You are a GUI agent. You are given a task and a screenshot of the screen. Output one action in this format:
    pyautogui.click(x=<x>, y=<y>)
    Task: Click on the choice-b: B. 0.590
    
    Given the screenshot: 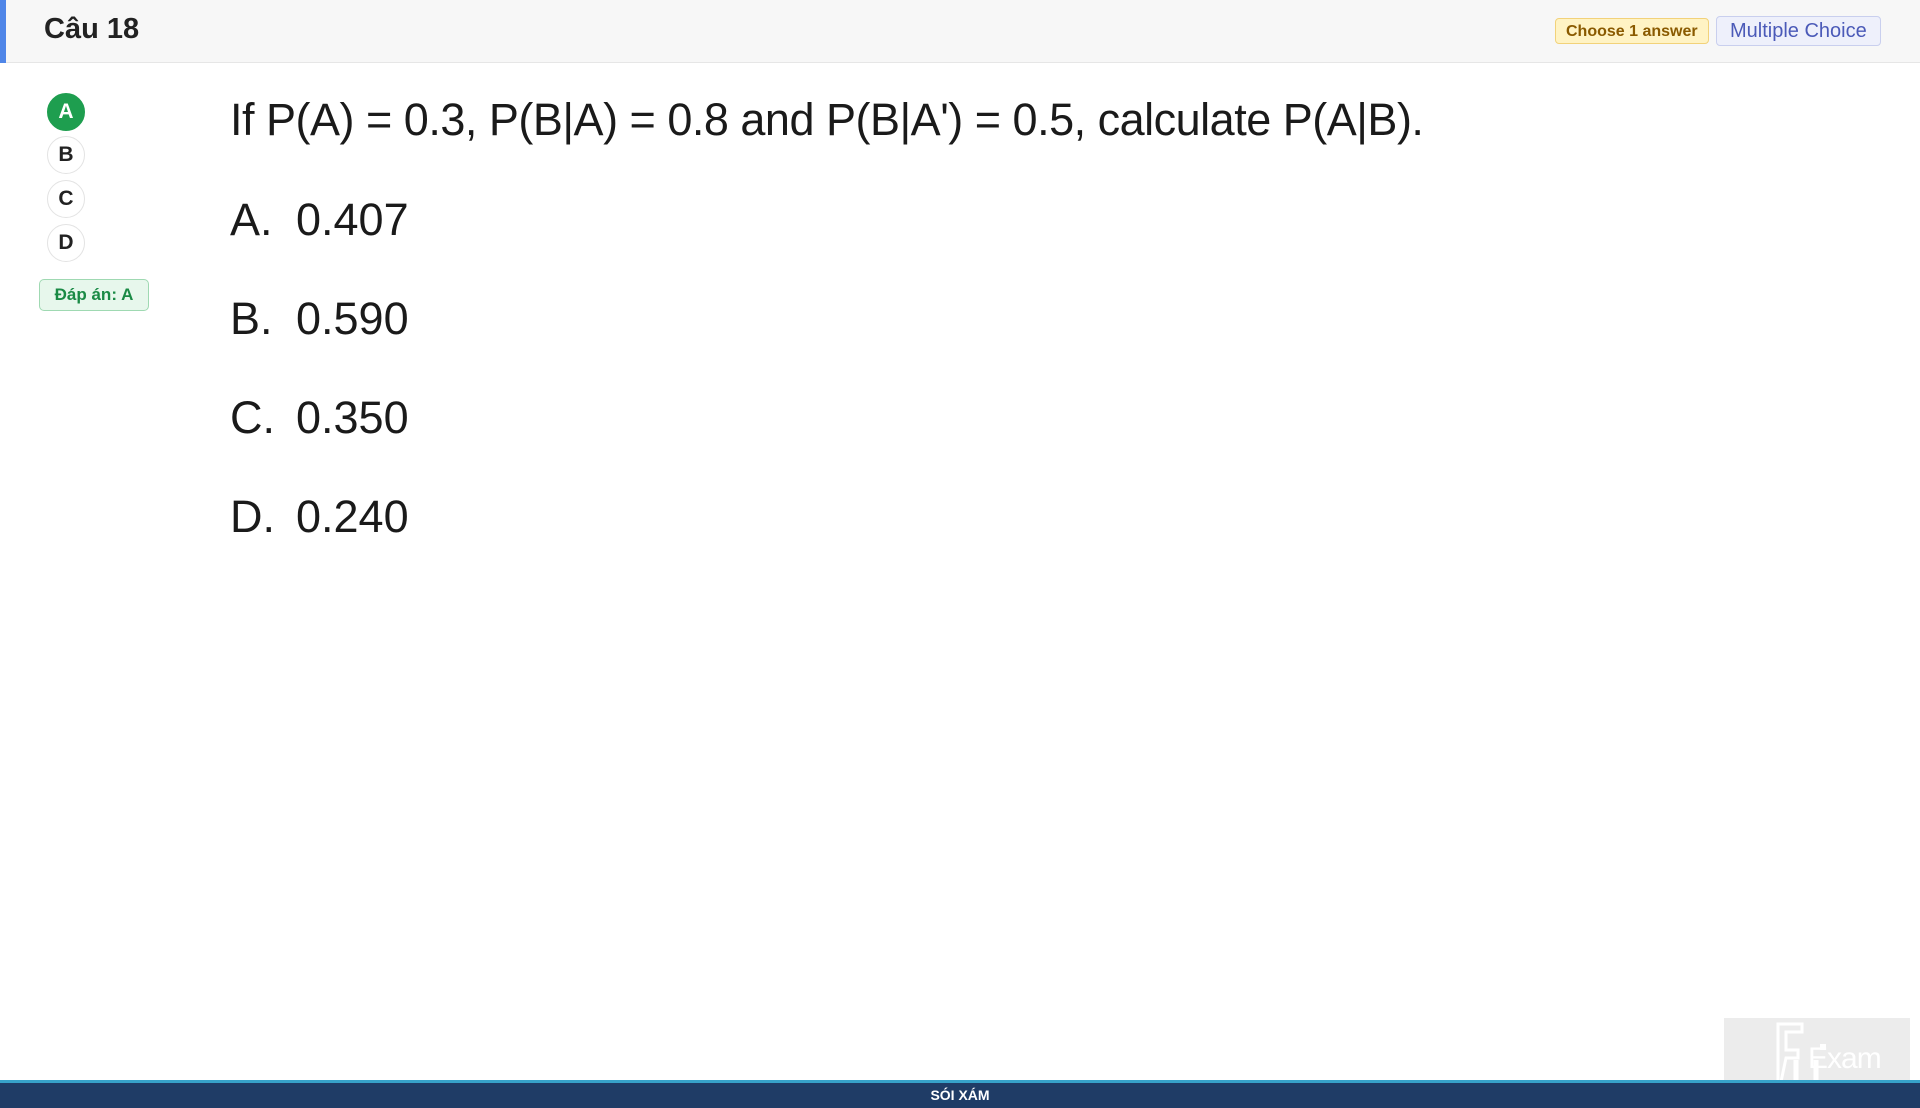 What is the action you would take?
    pyautogui.click(x=319, y=319)
    